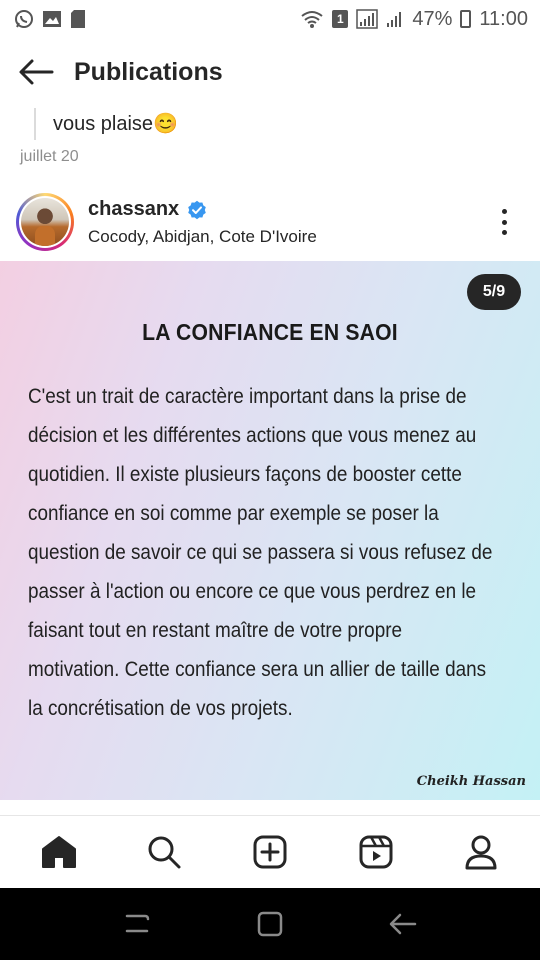 The height and width of the screenshot is (960, 540). What do you see at coordinates (270, 332) in the screenshot?
I see `image-title: LA CONFIANCE EN SAOI` at bounding box center [270, 332].